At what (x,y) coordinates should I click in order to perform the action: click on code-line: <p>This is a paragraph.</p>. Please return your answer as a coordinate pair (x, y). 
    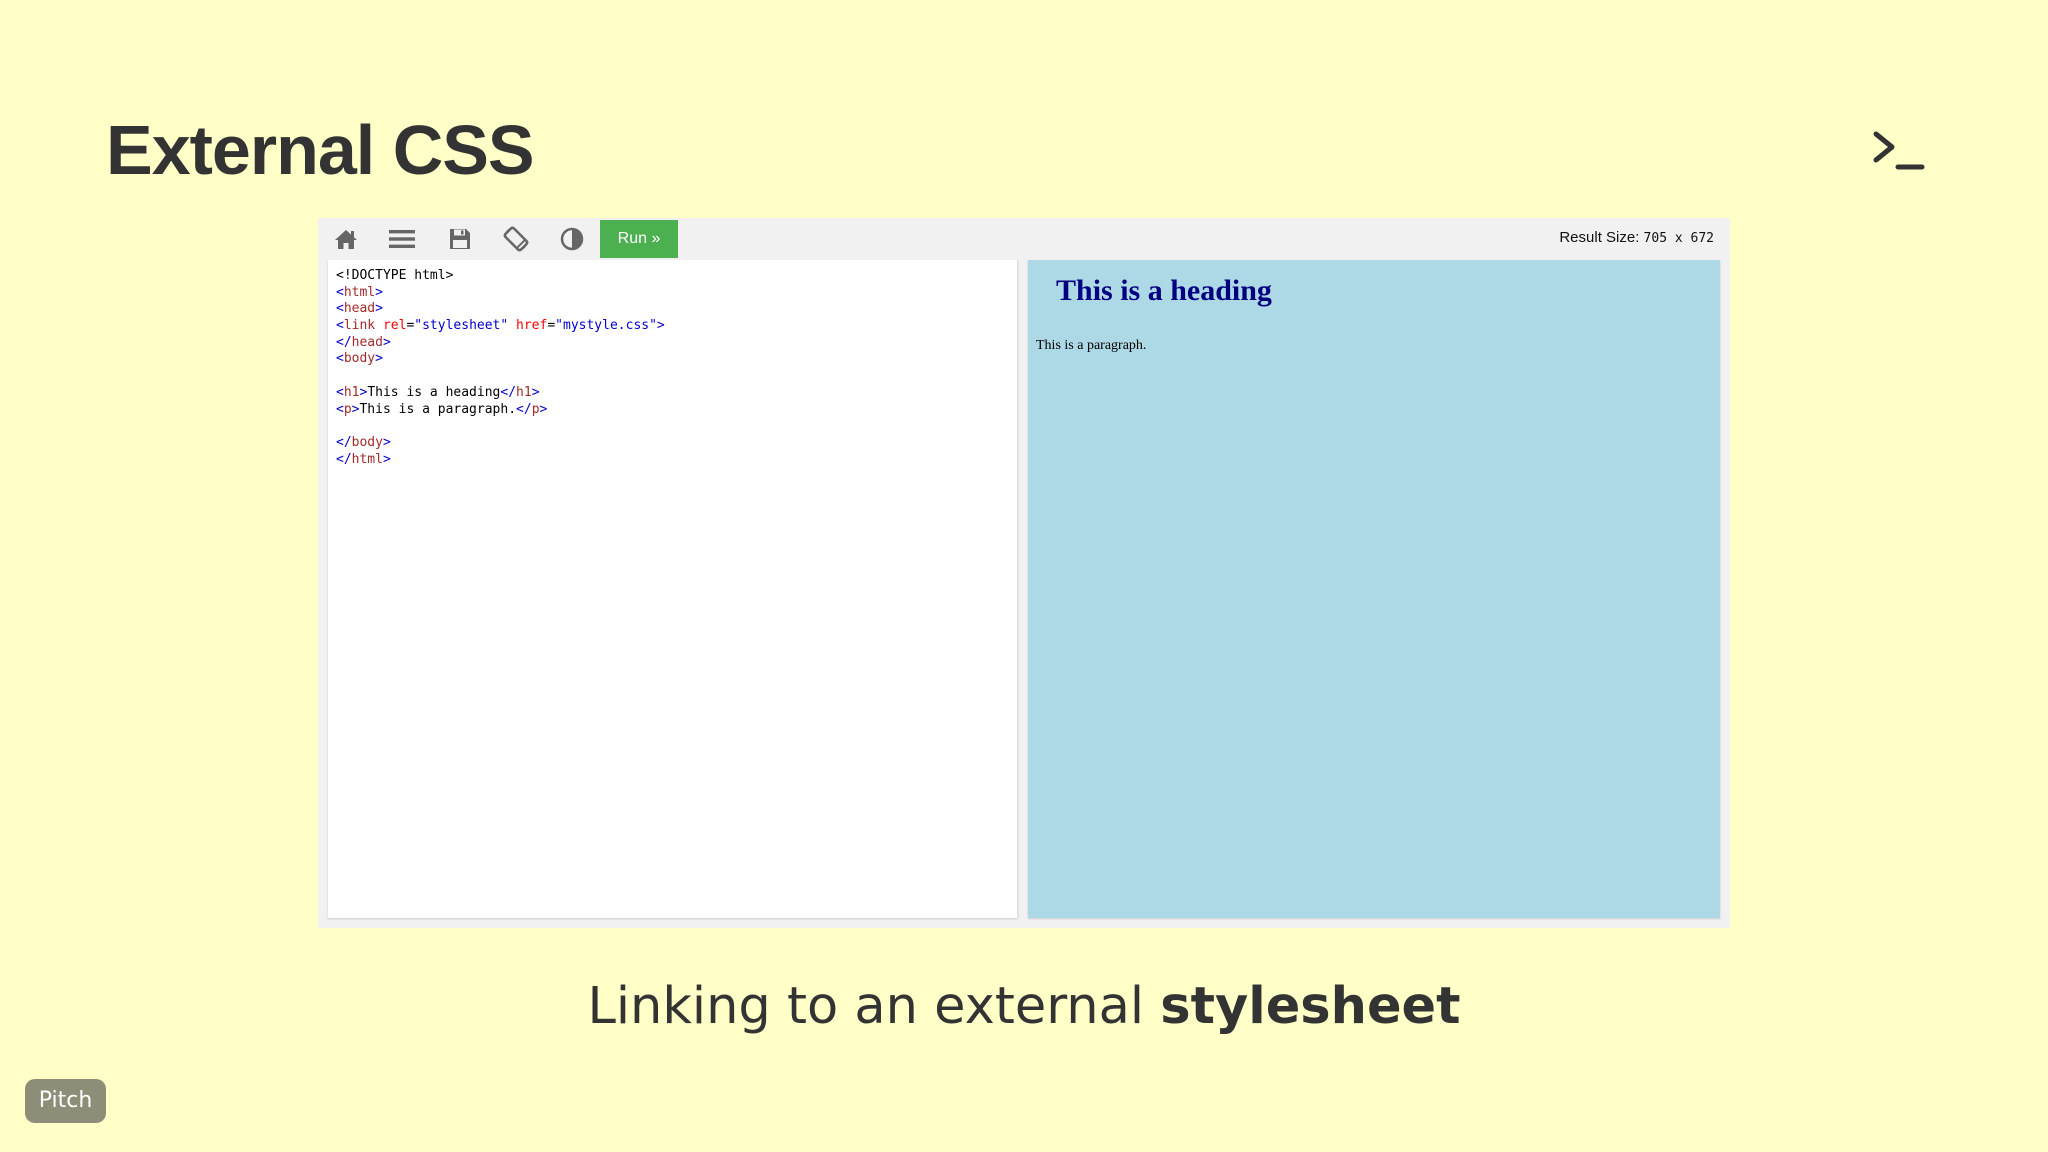
    Looking at the image, I should click on (676, 410).